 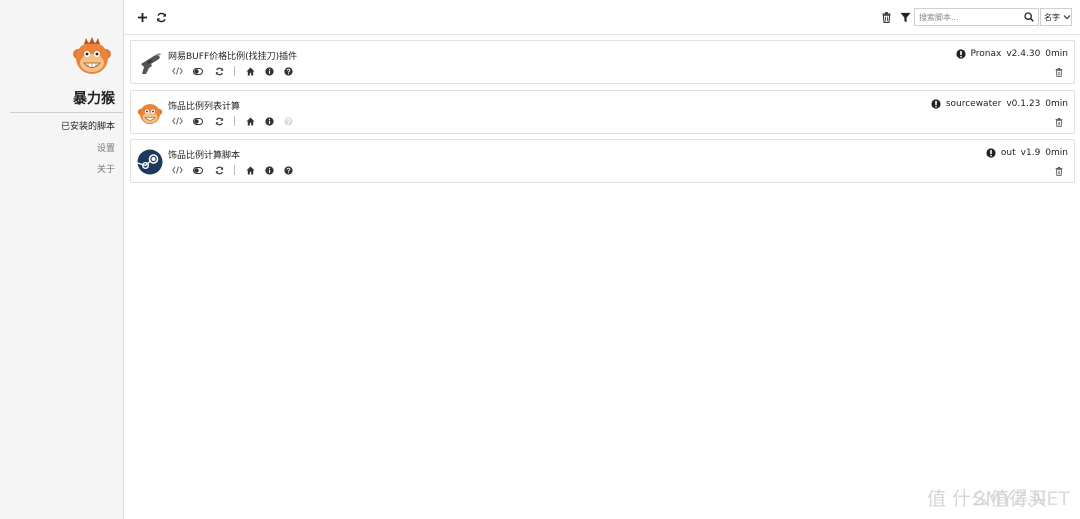 What do you see at coordinates (150, 162) in the screenshot?
I see `steam-icon` at bounding box center [150, 162].